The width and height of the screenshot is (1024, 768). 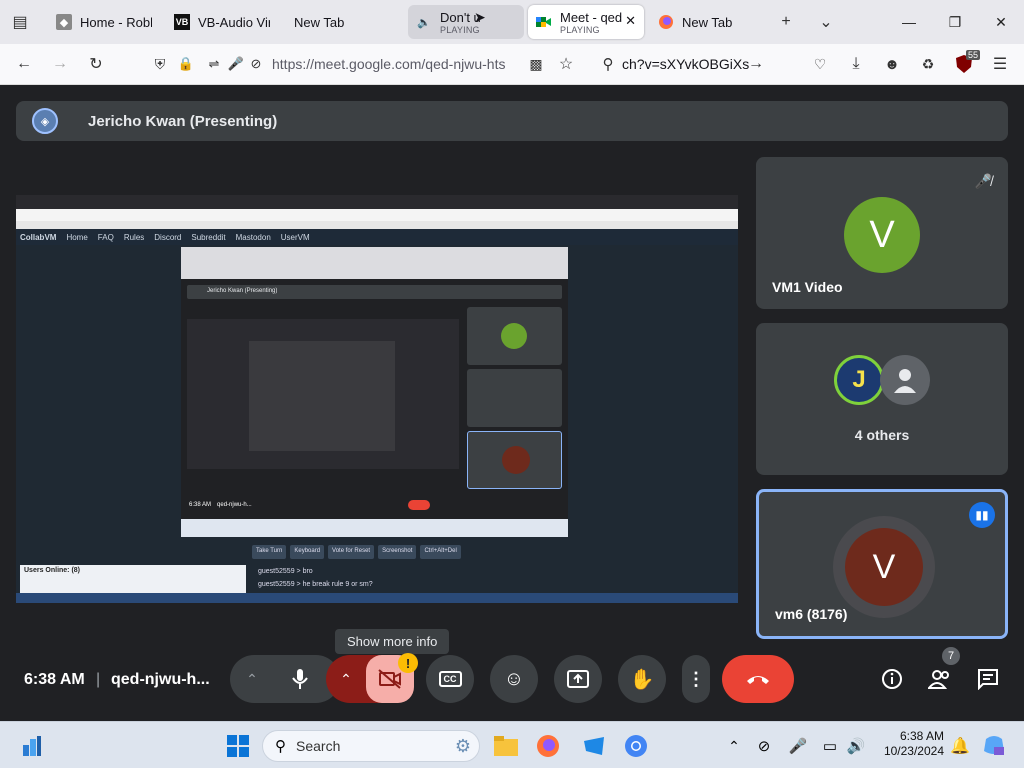 What do you see at coordinates (706, 22) in the screenshot?
I see `tab-new-tab-2: New Tab` at bounding box center [706, 22].